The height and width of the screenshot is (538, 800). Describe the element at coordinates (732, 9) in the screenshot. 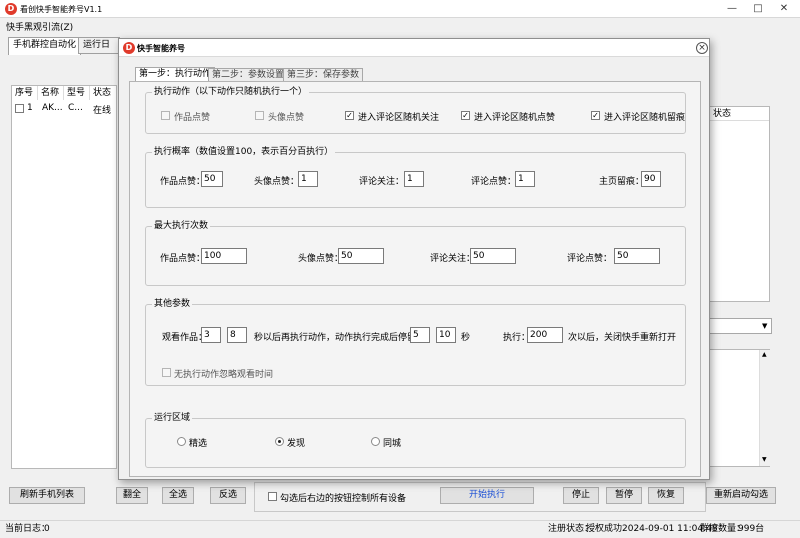

I see `minimize-icon: —` at that location.